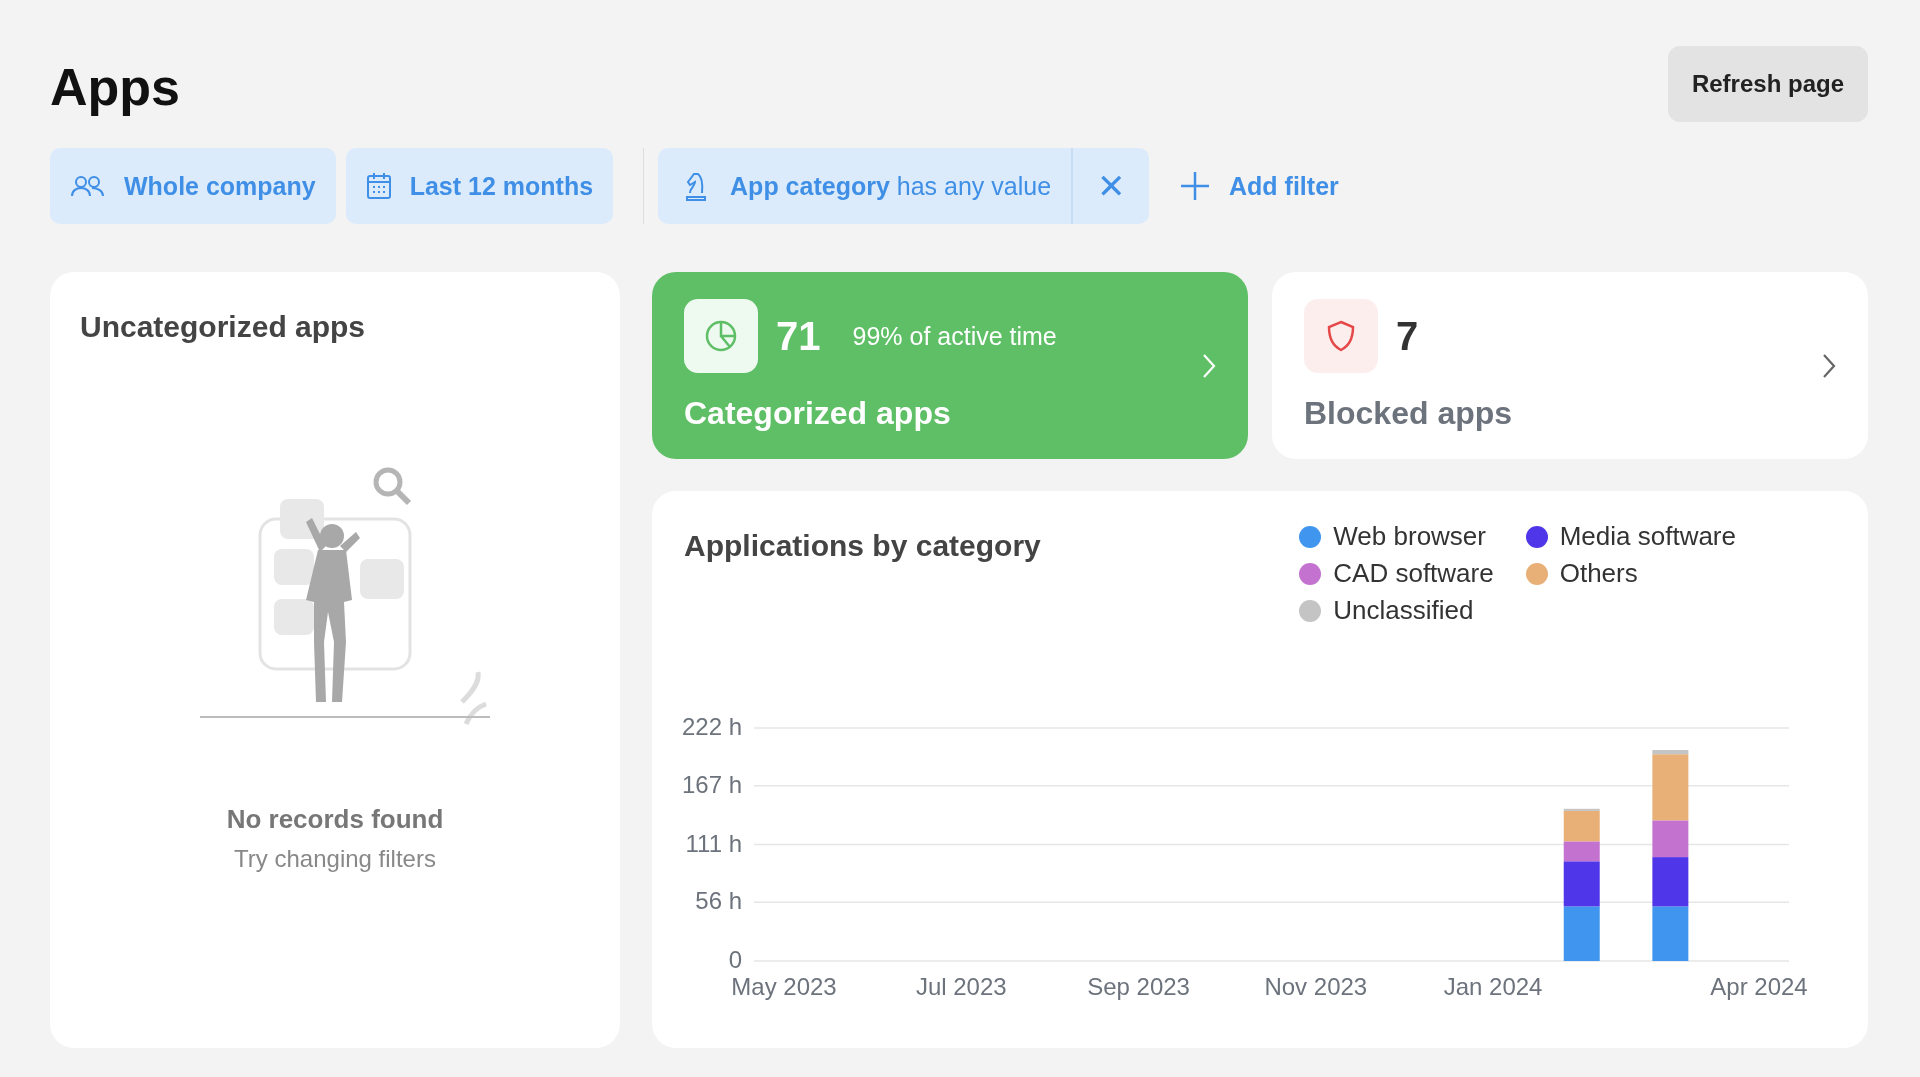 This screenshot has width=1920, height=1077. What do you see at coordinates (1570, 365) in the screenshot?
I see `stat-card: 7 Blocked apps` at bounding box center [1570, 365].